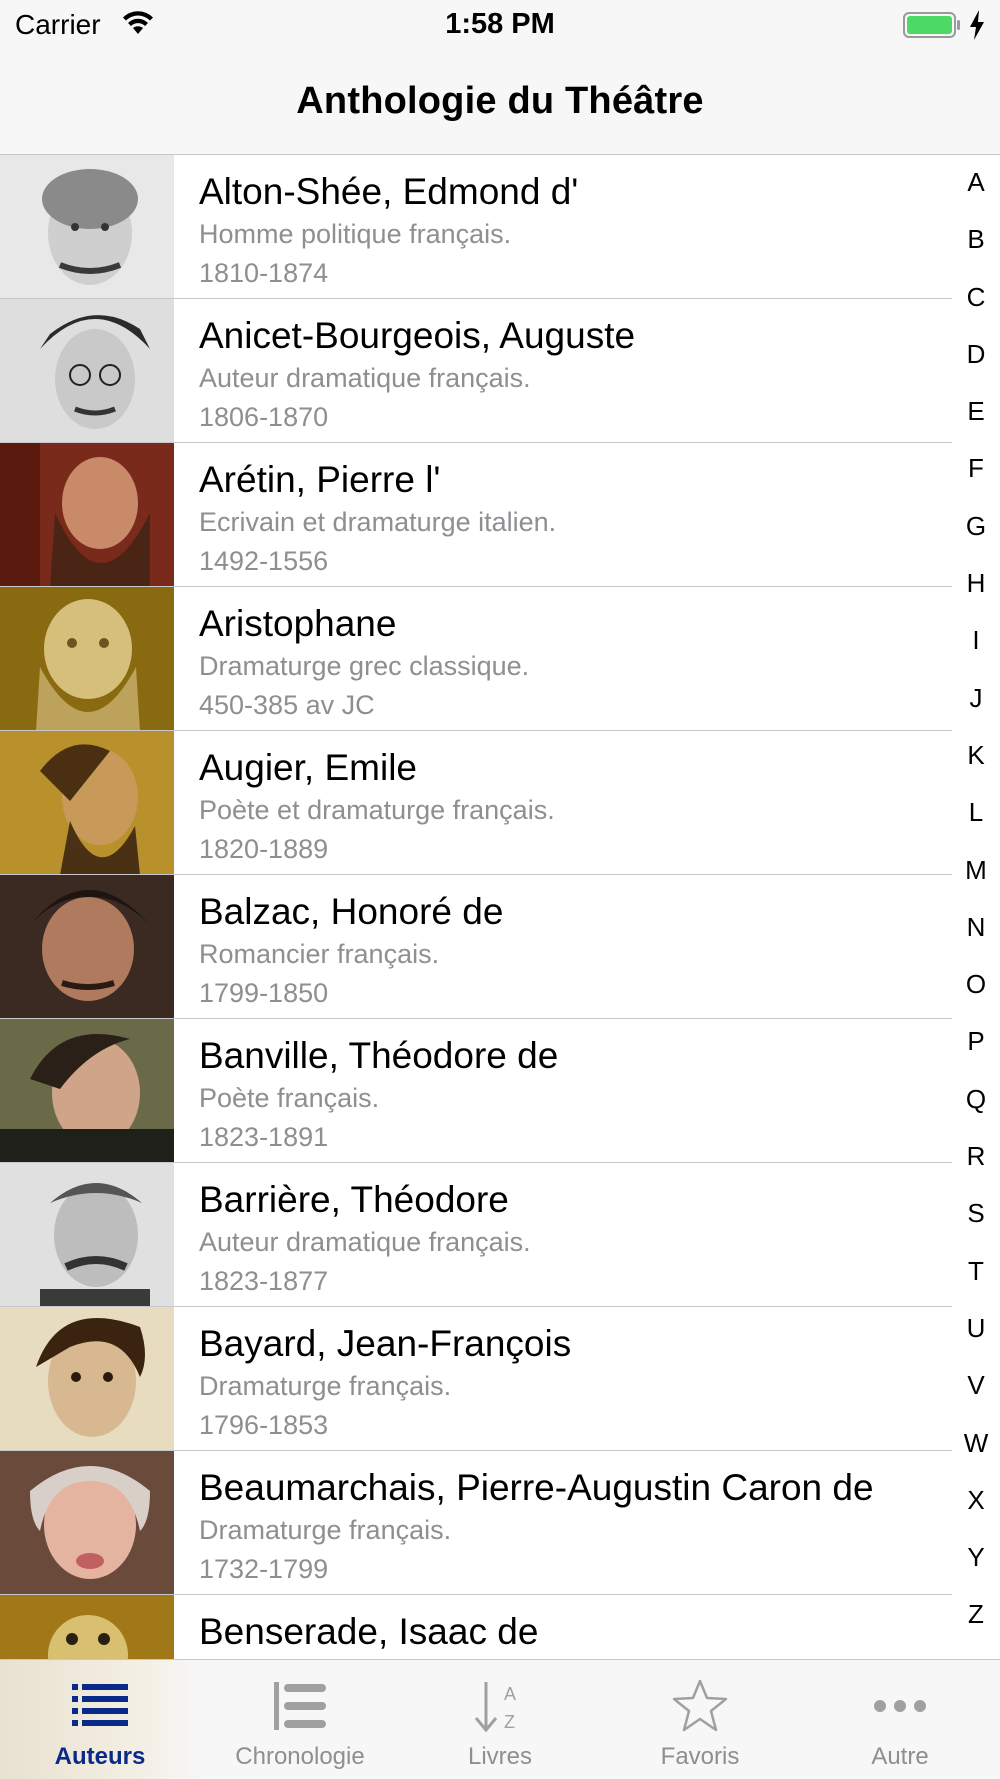  What do you see at coordinates (976, 539) in the screenshot?
I see `section-index-letter: G` at bounding box center [976, 539].